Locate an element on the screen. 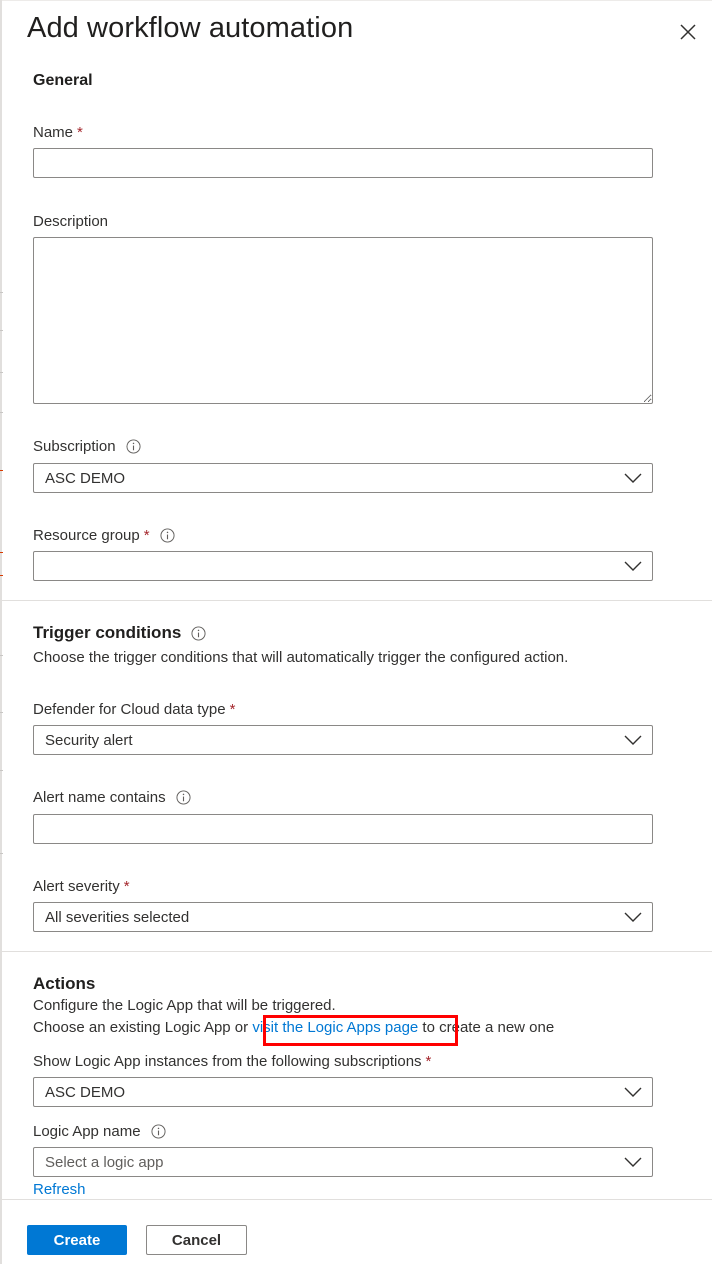  refresh-link: Refresh is located at coordinates (59, 1189).